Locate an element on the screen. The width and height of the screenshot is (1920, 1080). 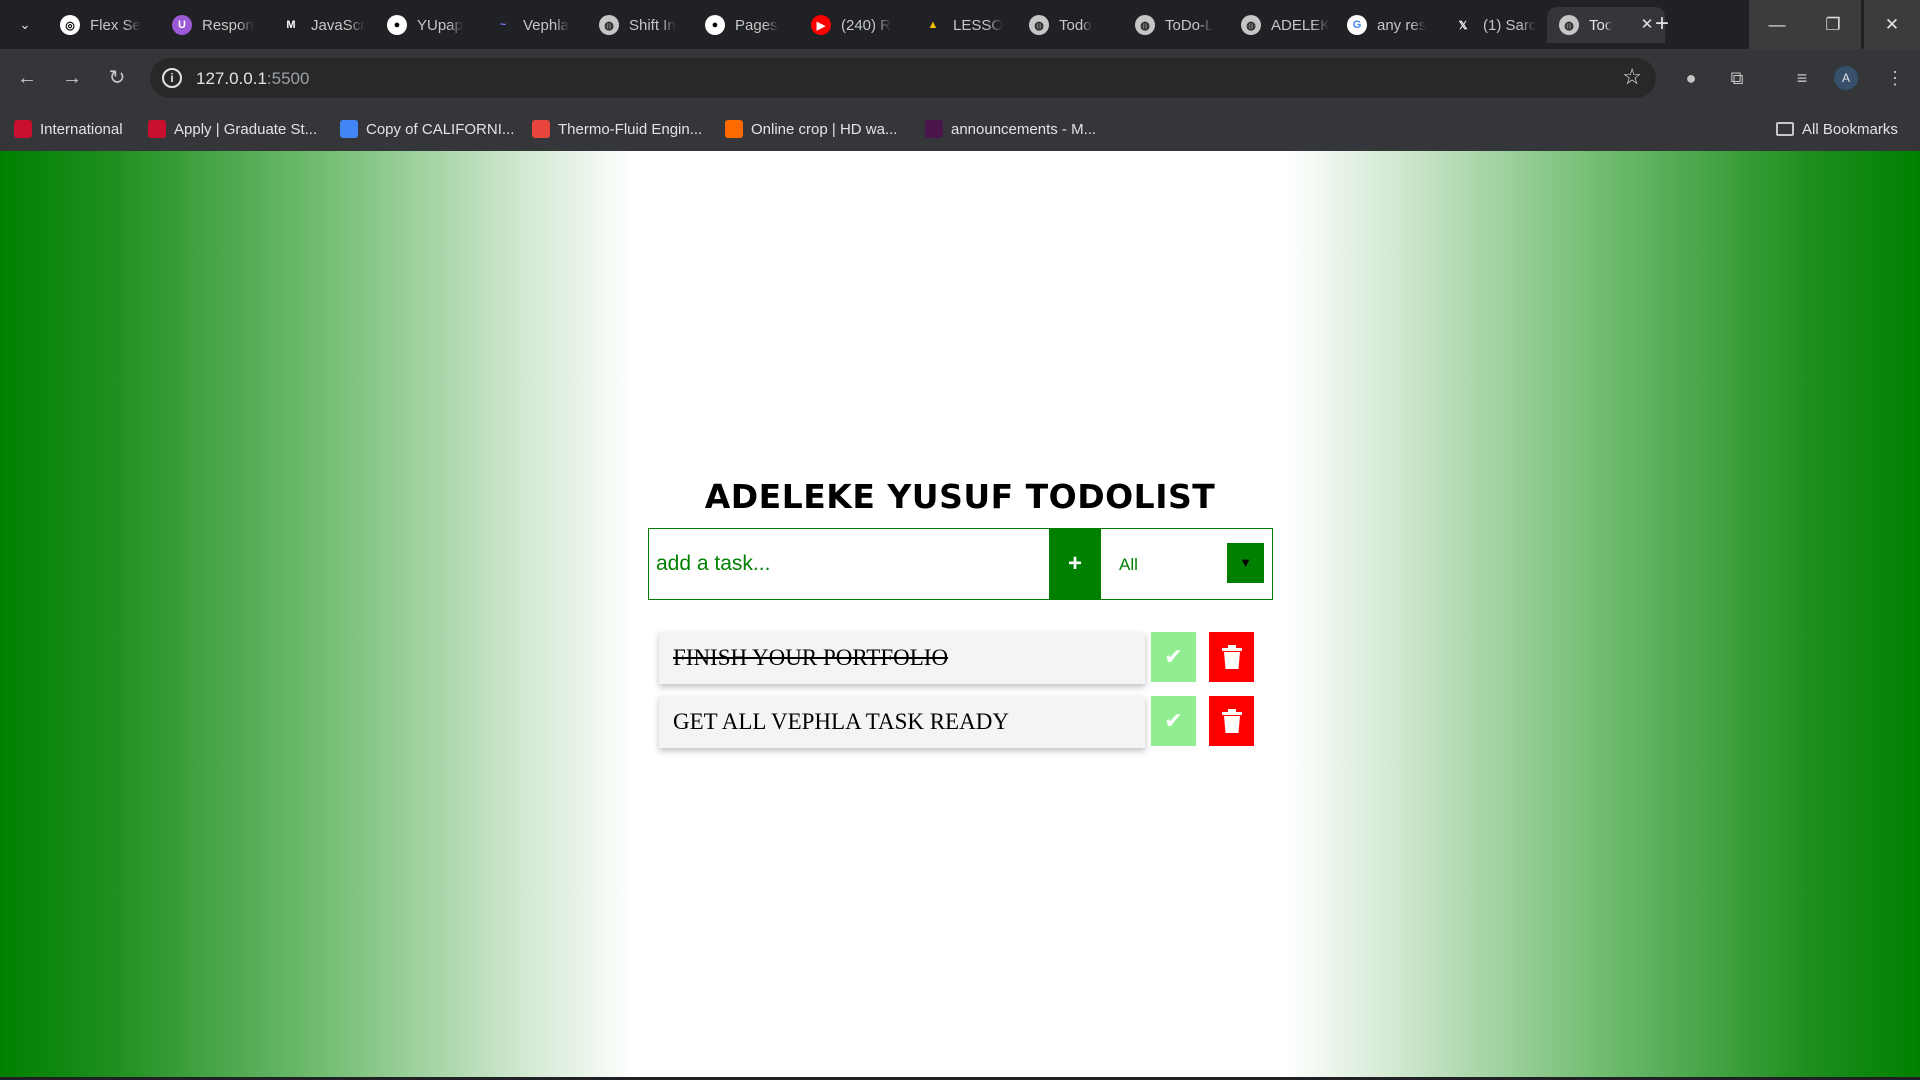
tab-title: Shift In is located at coordinates (652, 25).